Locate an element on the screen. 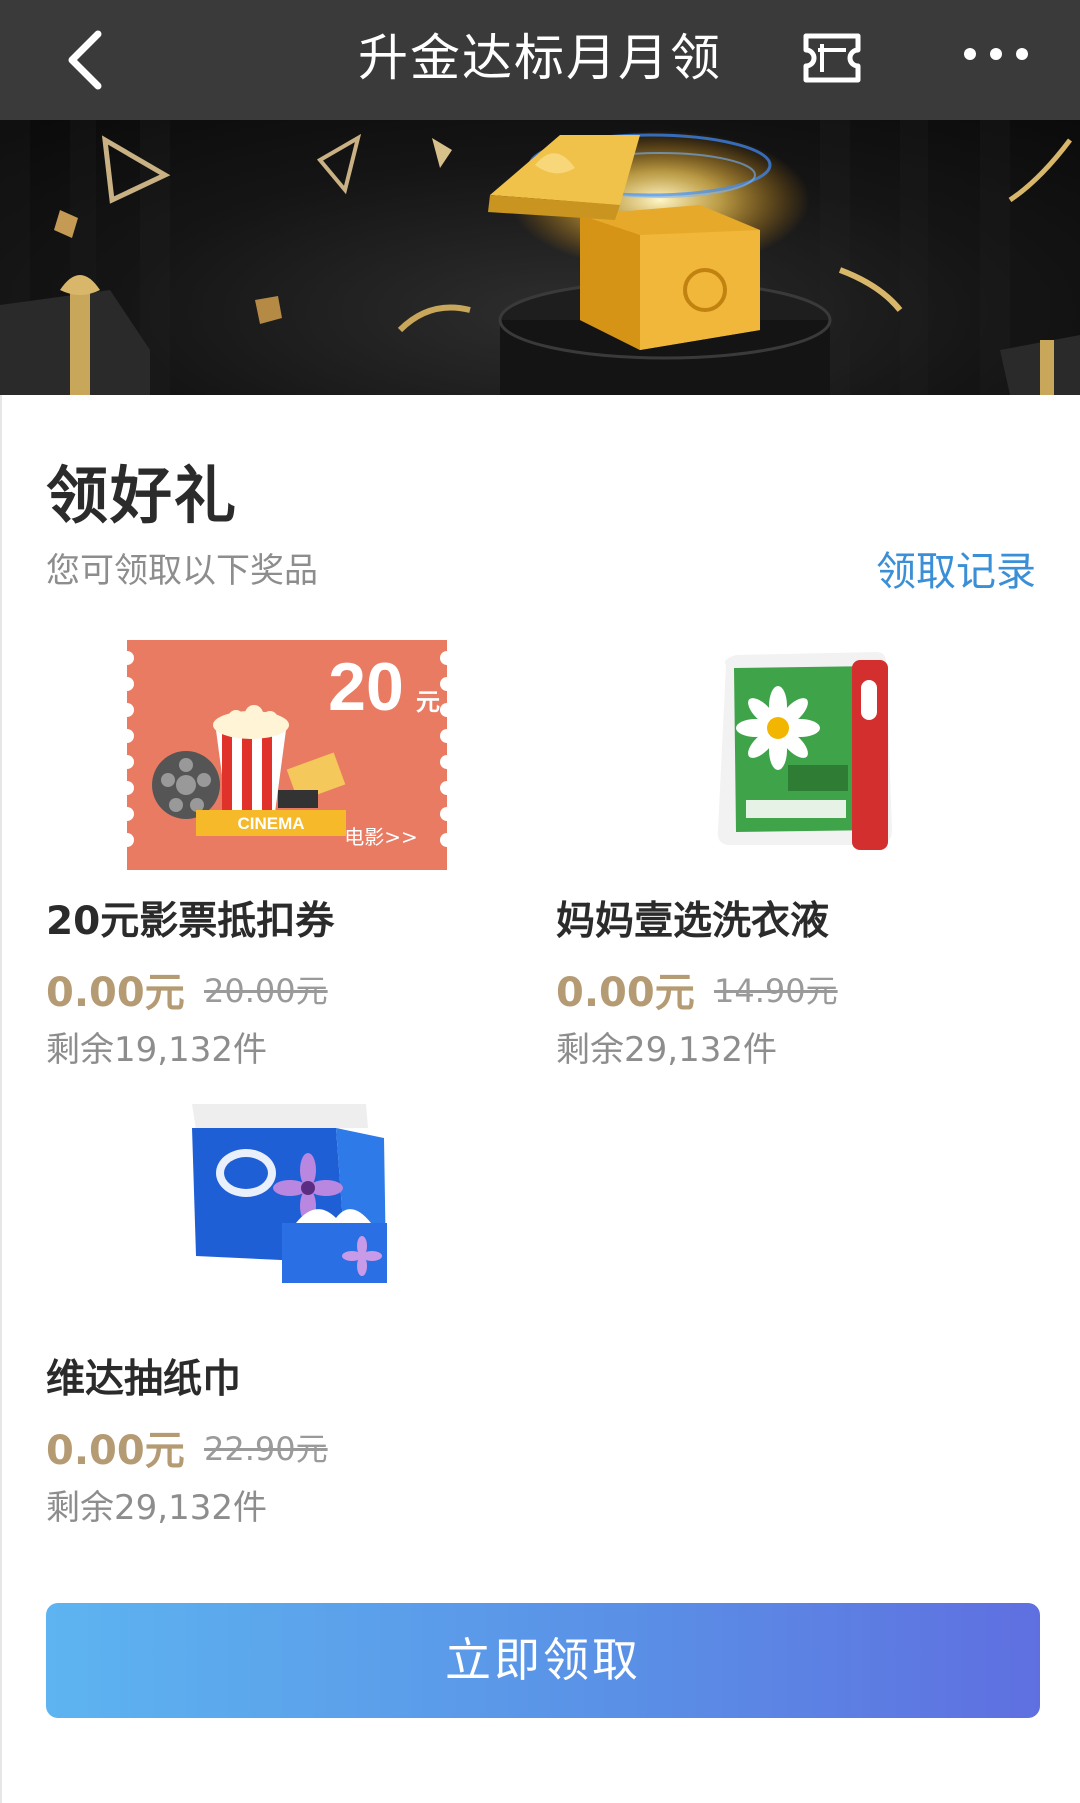 This screenshot has height=1803, width=1080. section-subtext: 您可领取以下奖品 is located at coordinates (182, 571).